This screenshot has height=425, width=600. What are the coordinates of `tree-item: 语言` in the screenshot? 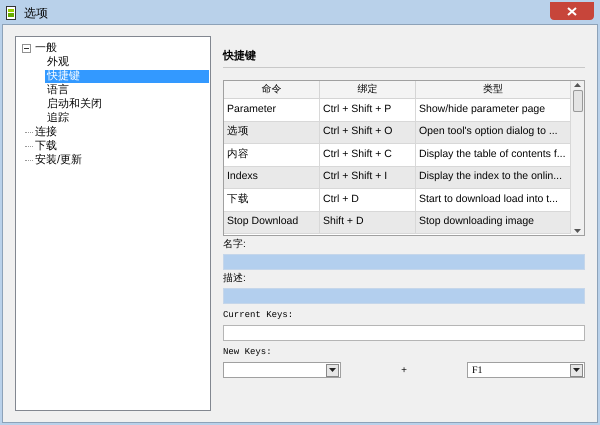 It's located at (58, 90).